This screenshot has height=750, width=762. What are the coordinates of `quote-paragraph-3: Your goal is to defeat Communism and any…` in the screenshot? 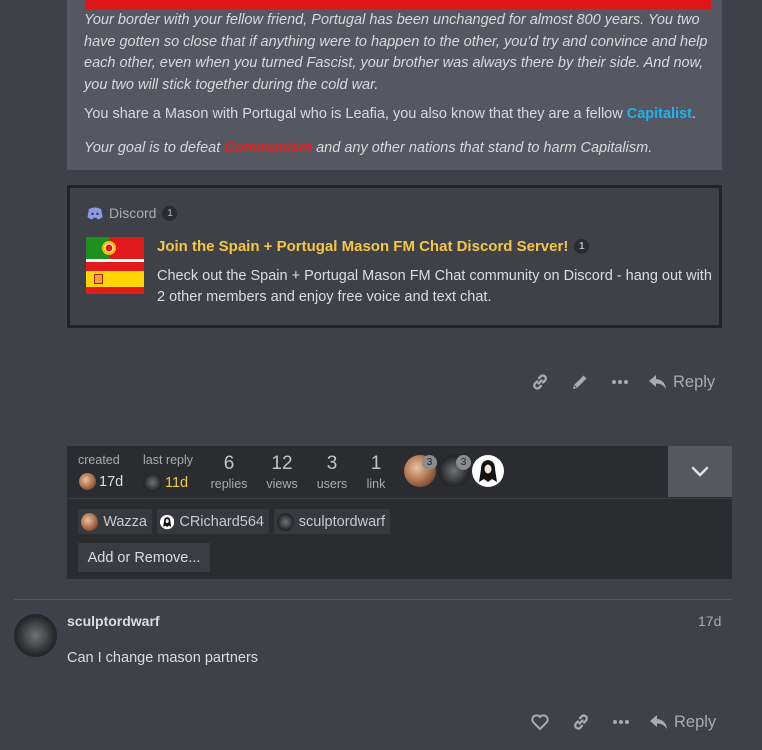 It's located at (398, 149).